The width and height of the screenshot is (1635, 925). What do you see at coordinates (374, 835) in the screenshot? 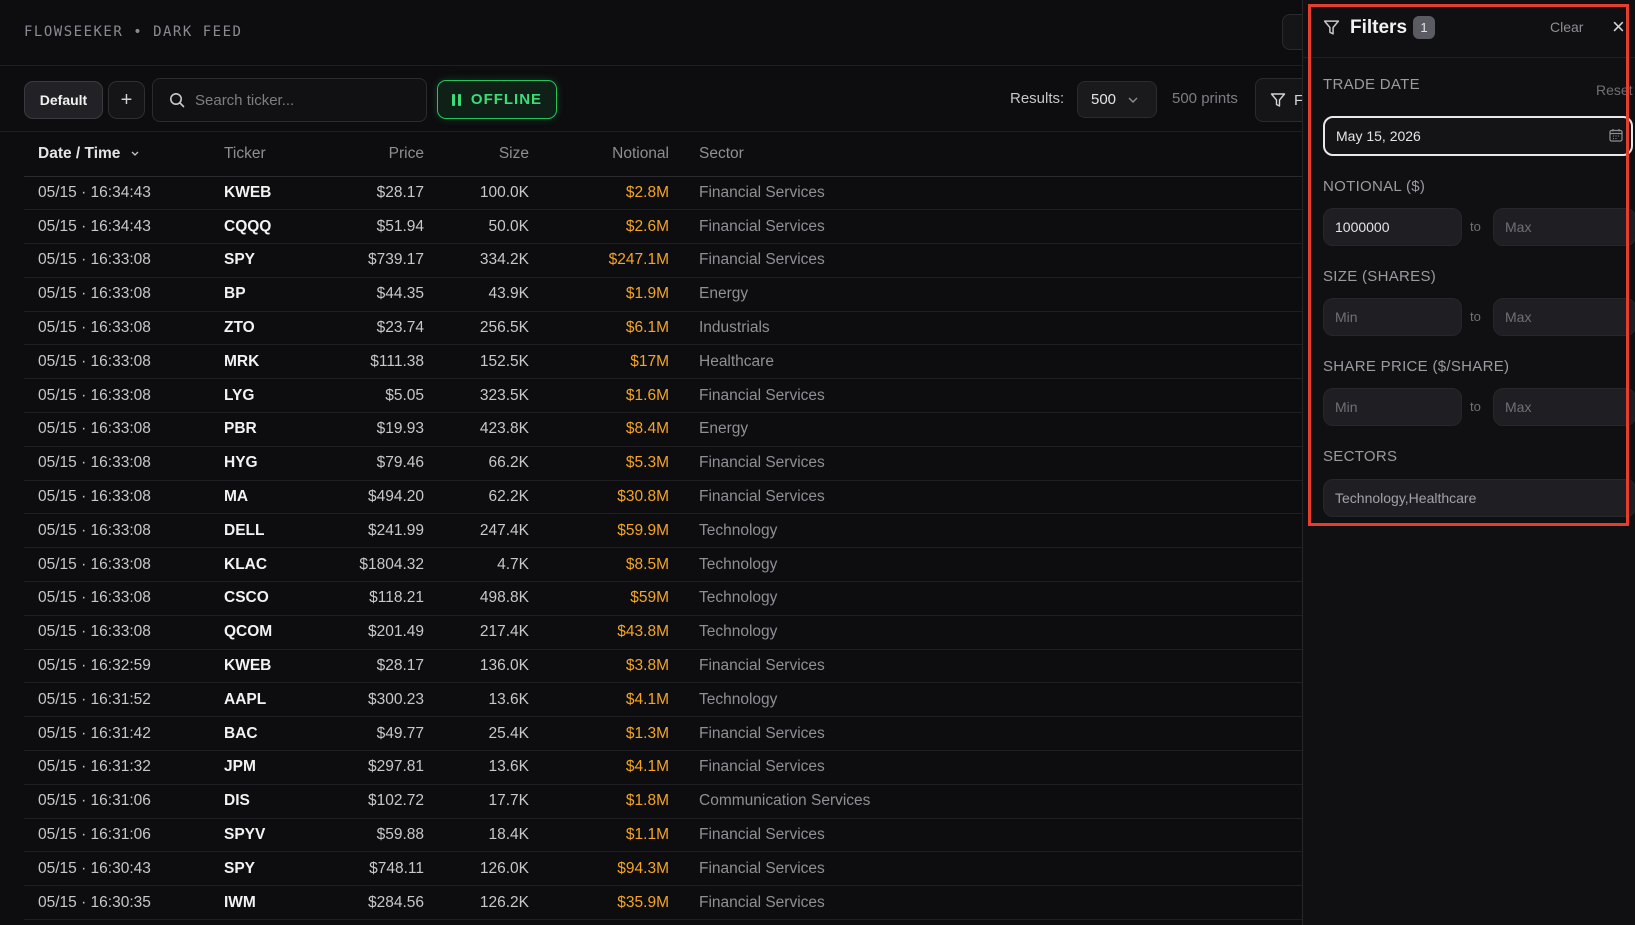
I see `cell-price: $59.88` at bounding box center [374, 835].